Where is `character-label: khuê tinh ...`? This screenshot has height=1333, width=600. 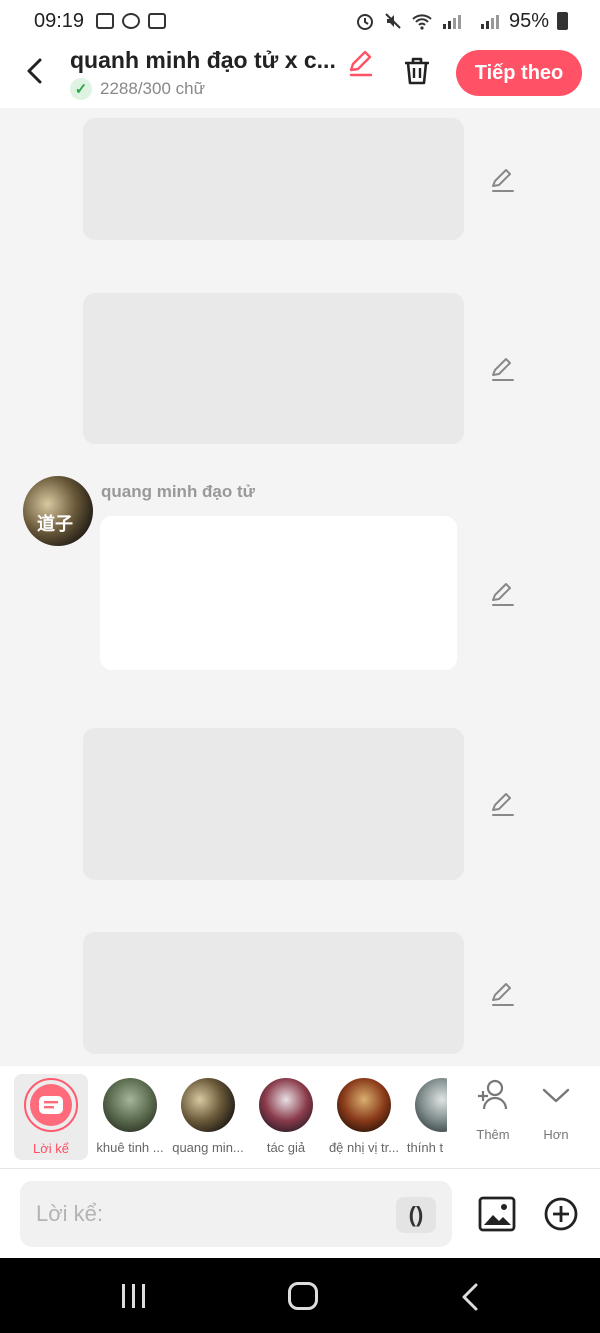
character-label: khuê tinh ... is located at coordinates (130, 1147).